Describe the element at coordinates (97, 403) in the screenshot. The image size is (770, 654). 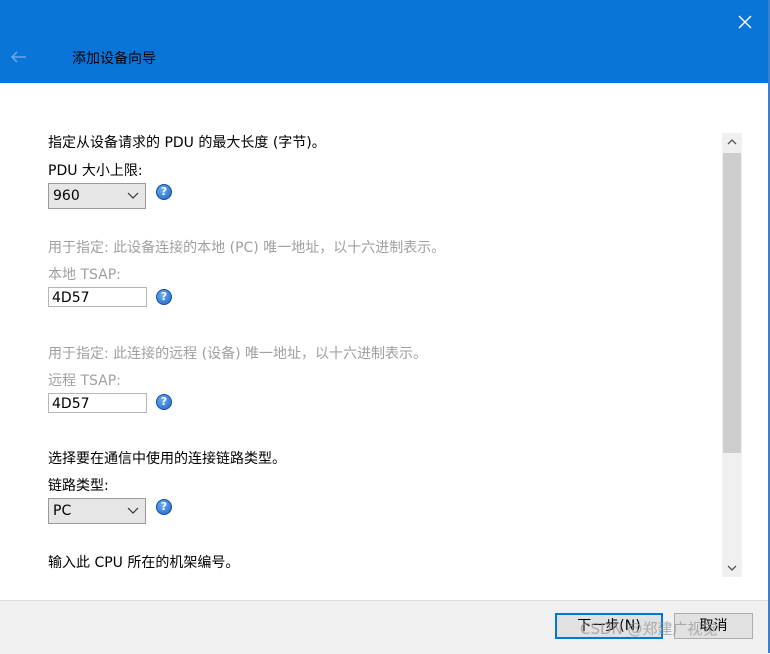
I see `remote-tsap-input: 4D57` at that location.